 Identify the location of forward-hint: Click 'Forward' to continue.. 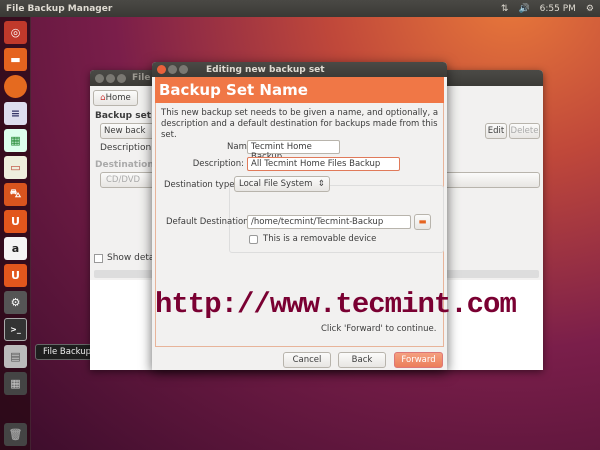
(379, 329).